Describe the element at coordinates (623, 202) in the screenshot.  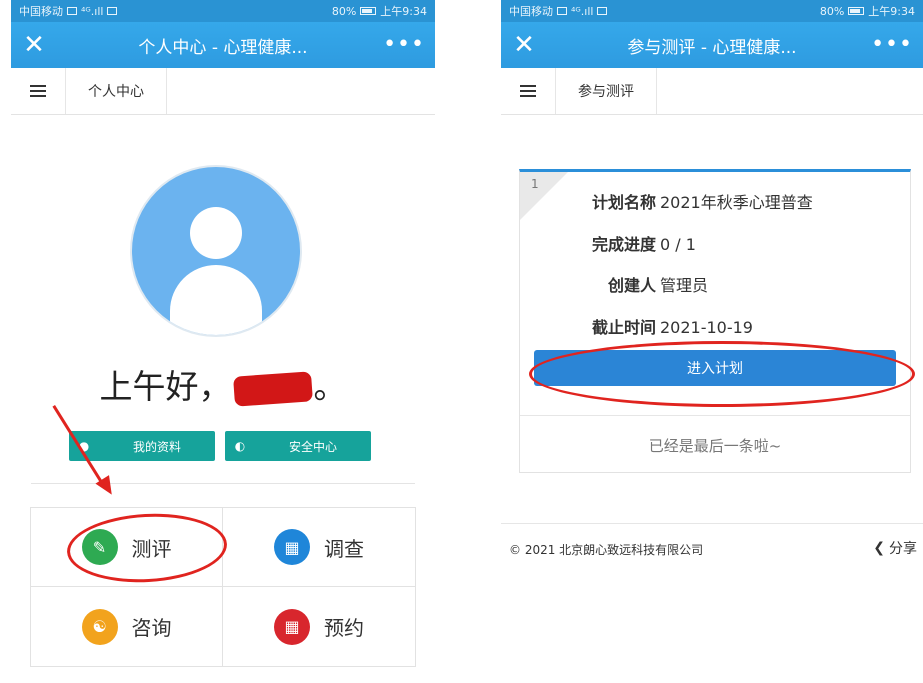
I see `plan-name-key: 计划名称` at that location.